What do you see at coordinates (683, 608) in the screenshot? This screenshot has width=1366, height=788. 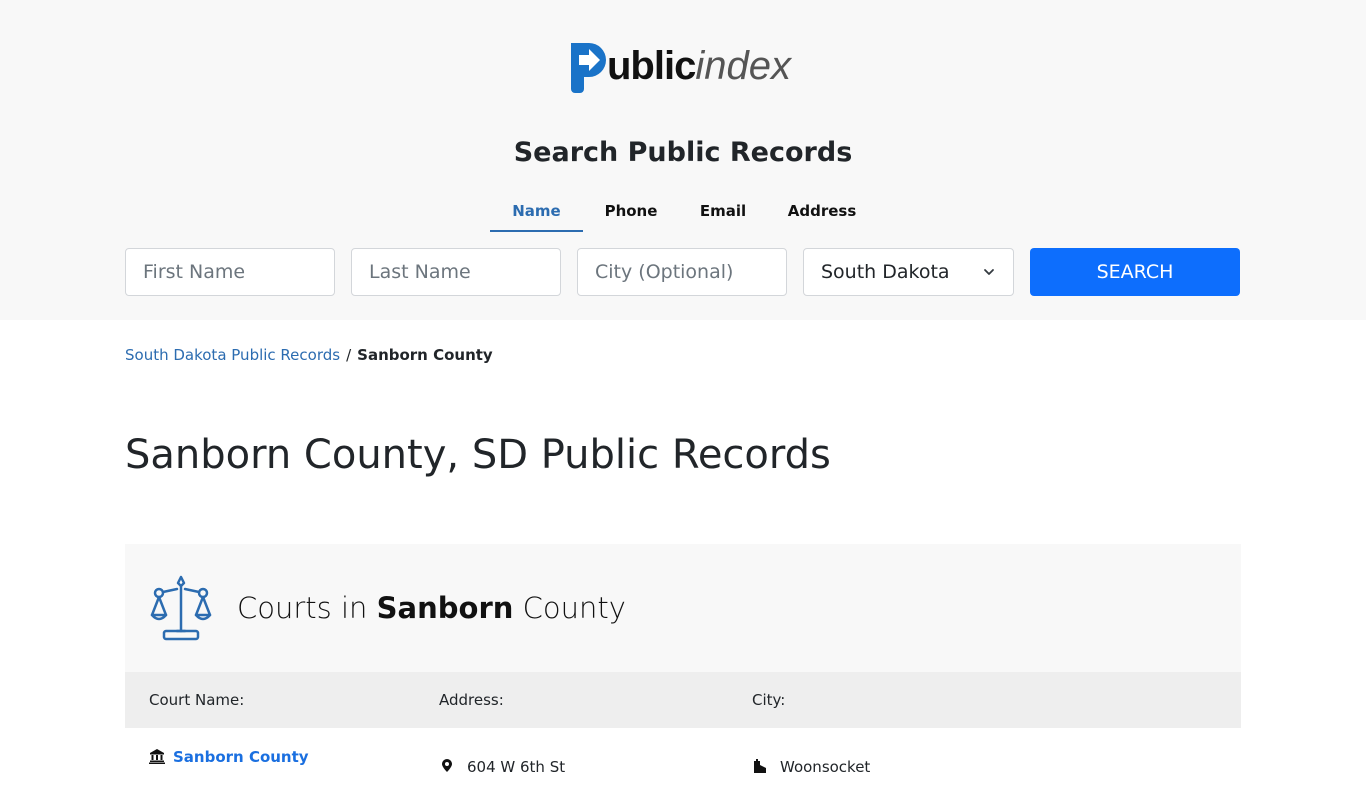 I see `courts-header: Courts in Sanborn County` at bounding box center [683, 608].